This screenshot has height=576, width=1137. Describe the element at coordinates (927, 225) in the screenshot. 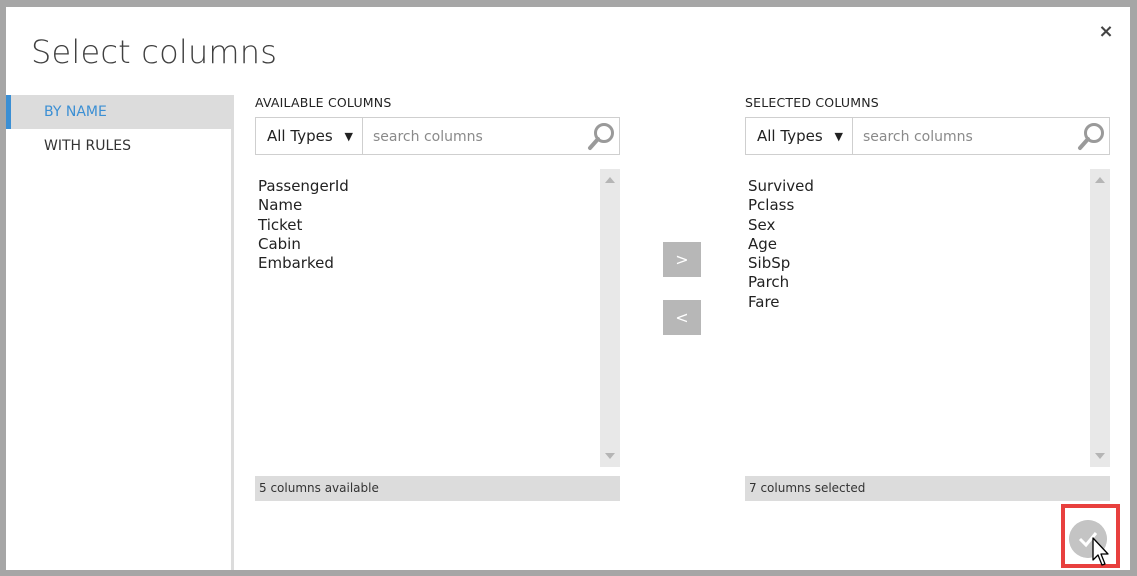

I see `list-item: Sex` at that location.